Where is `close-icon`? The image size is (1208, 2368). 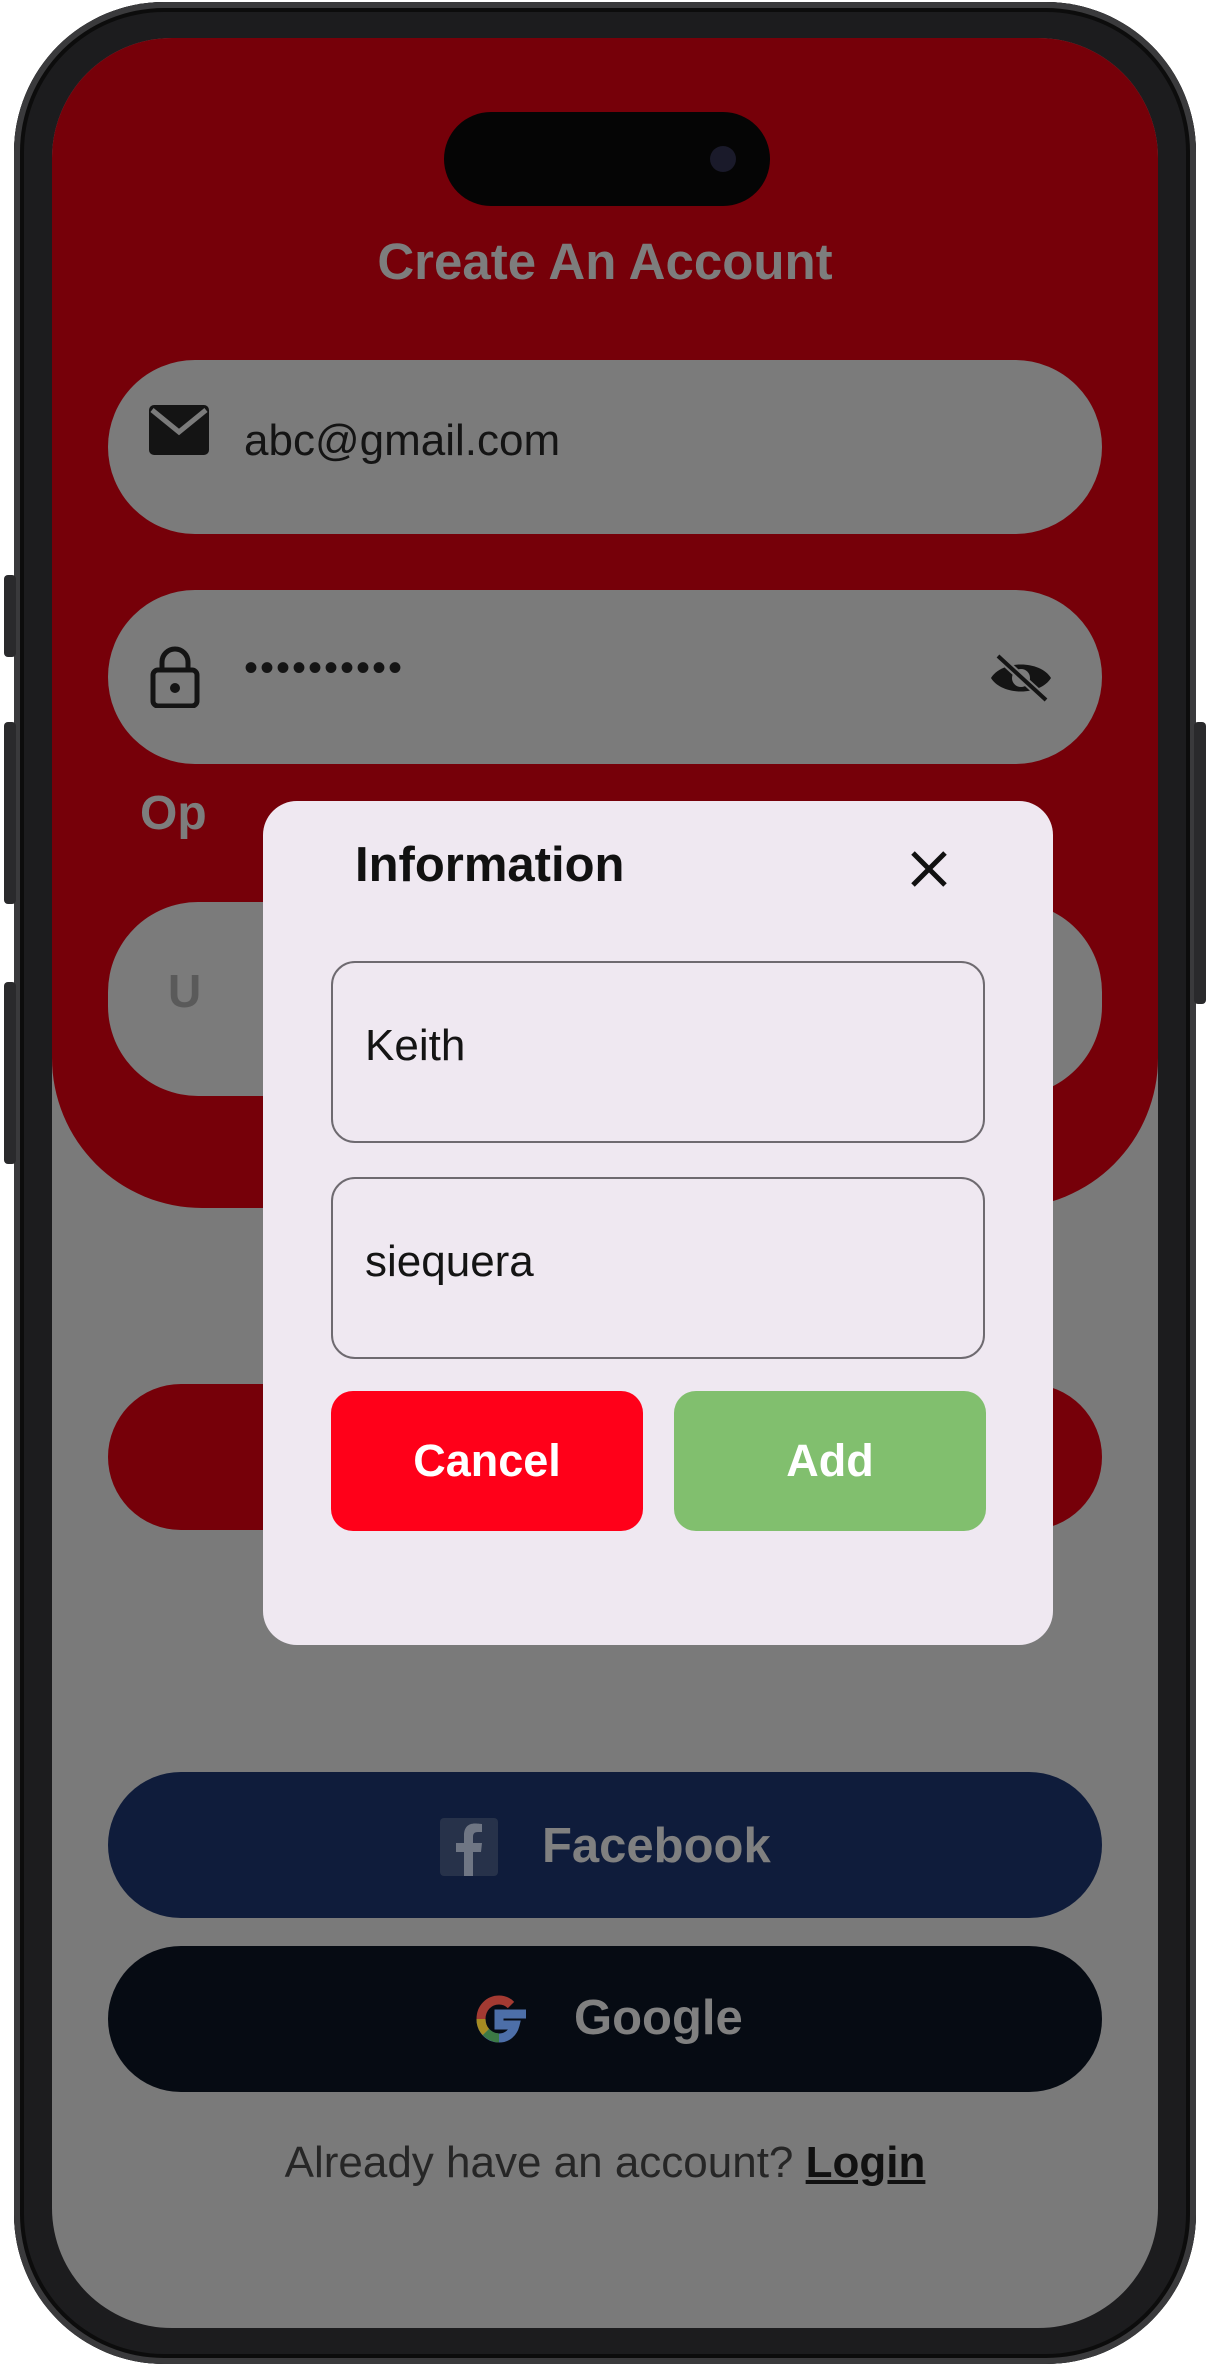
close-icon is located at coordinates (929, 869).